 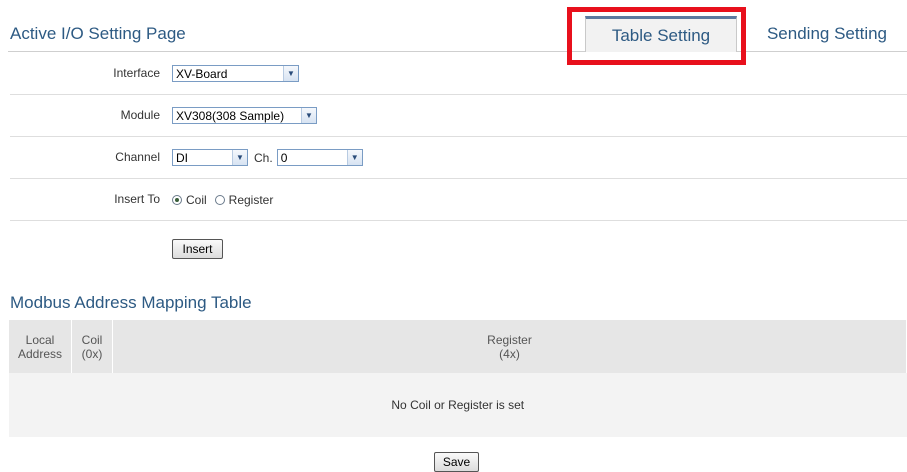 I want to click on tab-table-setting: Table Setting, so click(x=661, y=34).